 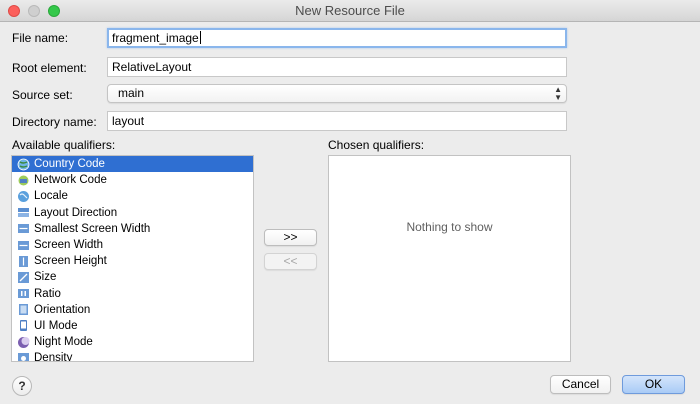 What do you see at coordinates (337, 38) in the screenshot?
I see `file-name-field: fragment_image` at bounding box center [337, 38].